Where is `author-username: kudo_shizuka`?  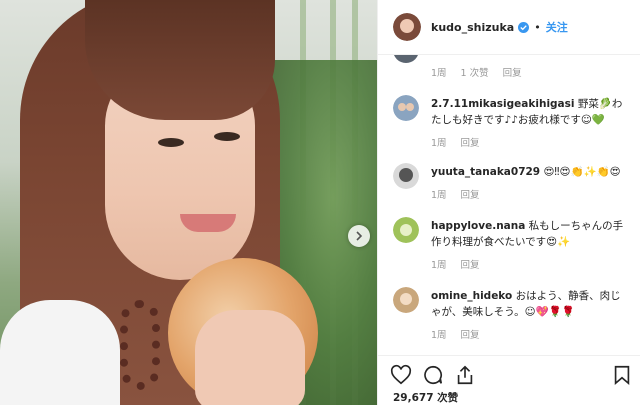
author-username: kudo_shizuka is located at coordinates (472, 27).